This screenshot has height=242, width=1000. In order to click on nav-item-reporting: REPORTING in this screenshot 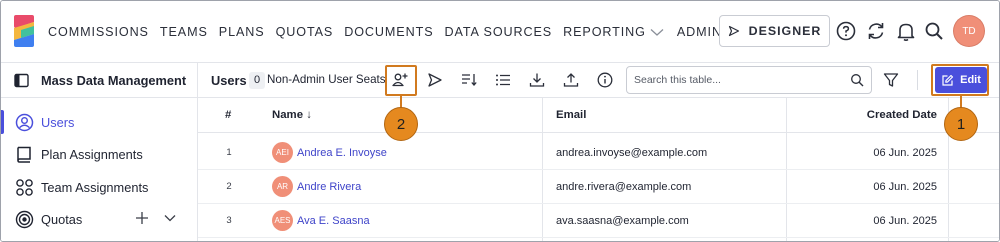, I will do `click(614, 32)`.